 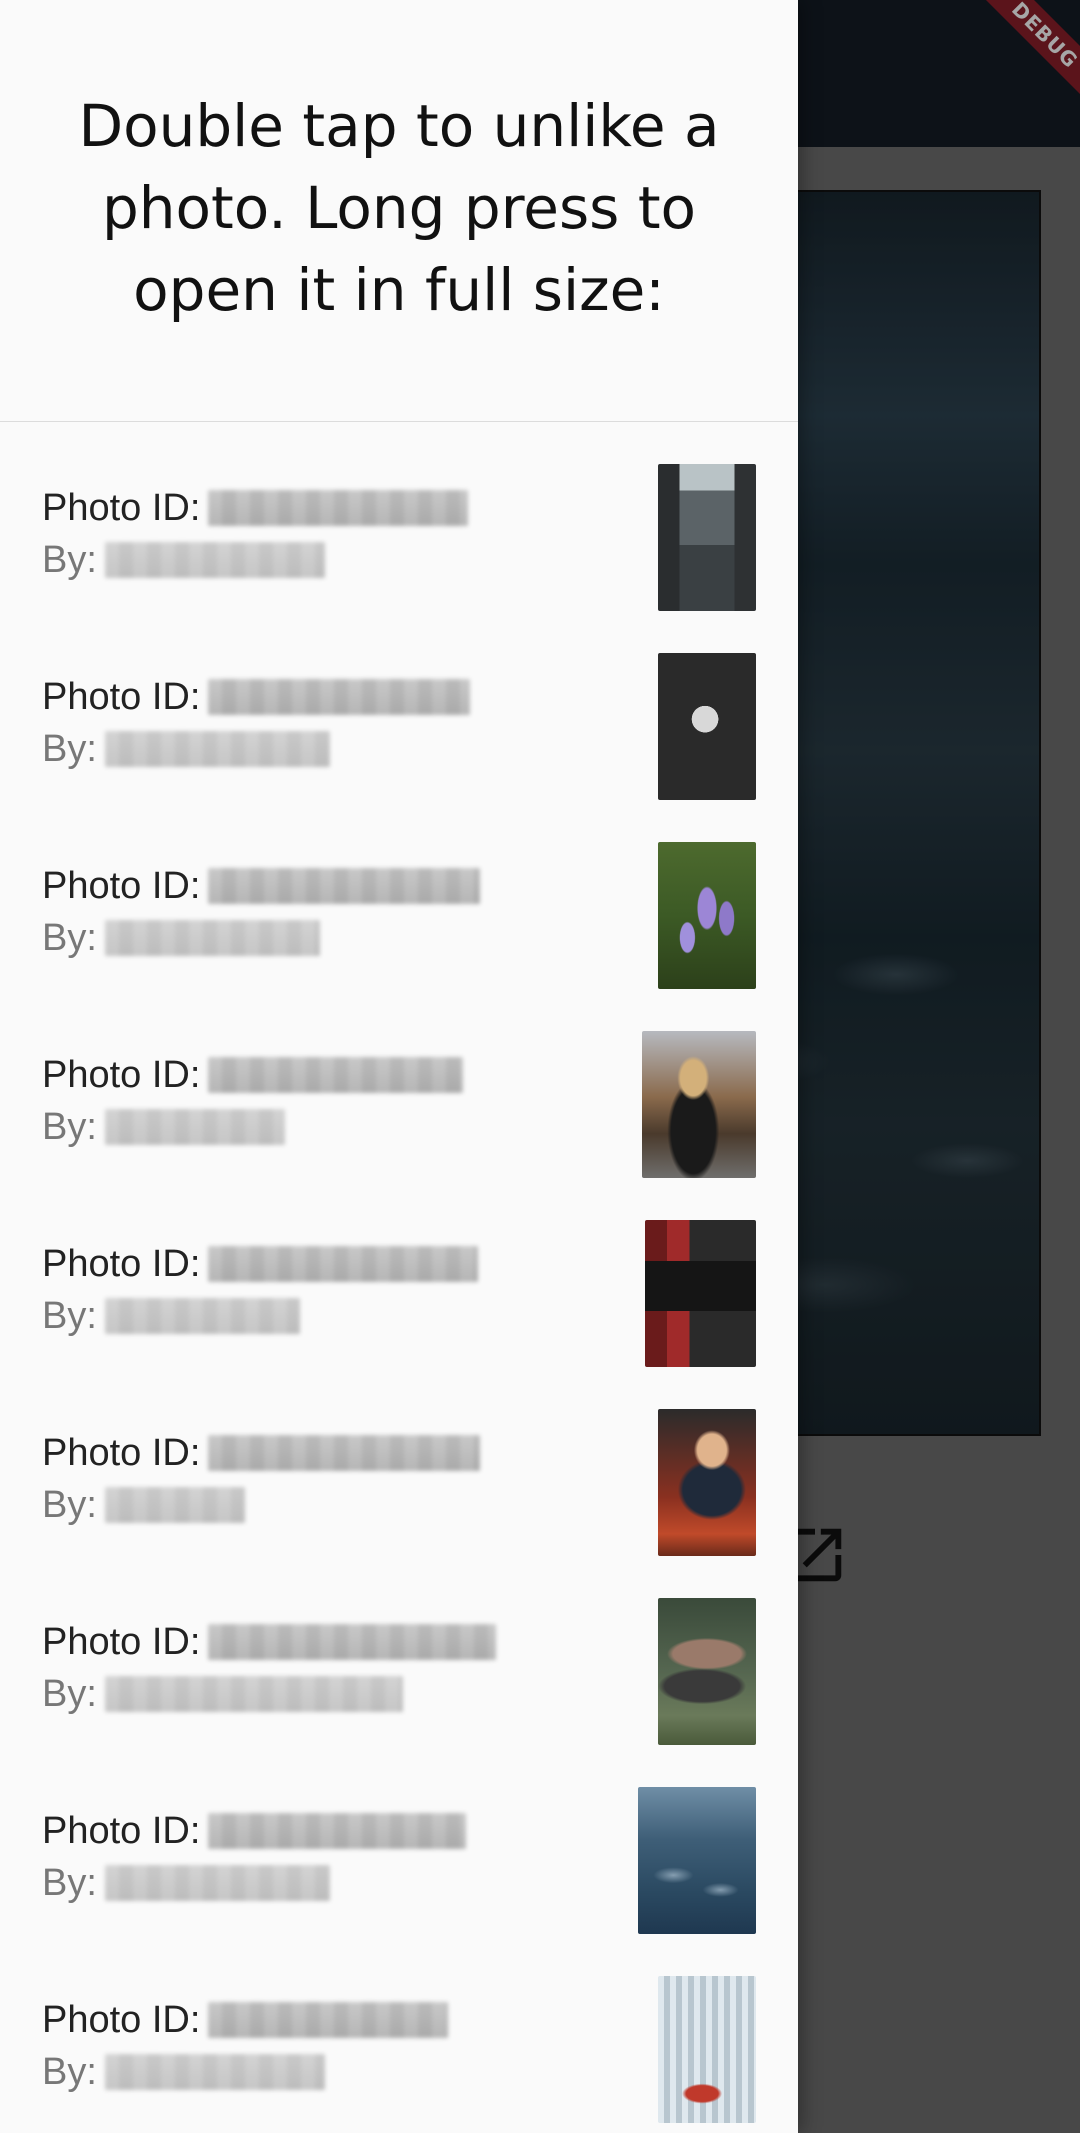 I want to click on child-photo-thumbnail, so click(x=707, y=1482).